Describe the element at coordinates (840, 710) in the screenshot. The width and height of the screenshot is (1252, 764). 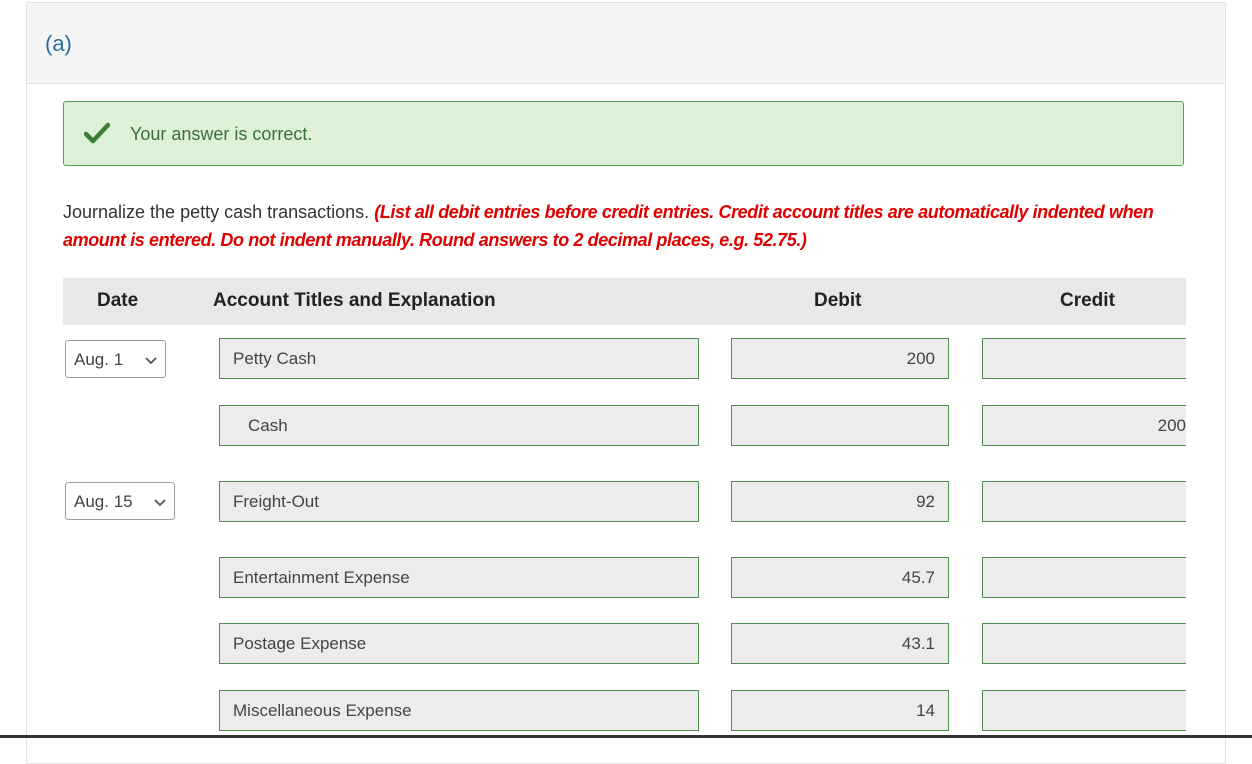
I see `debit-field-row-6: 14` at that location.